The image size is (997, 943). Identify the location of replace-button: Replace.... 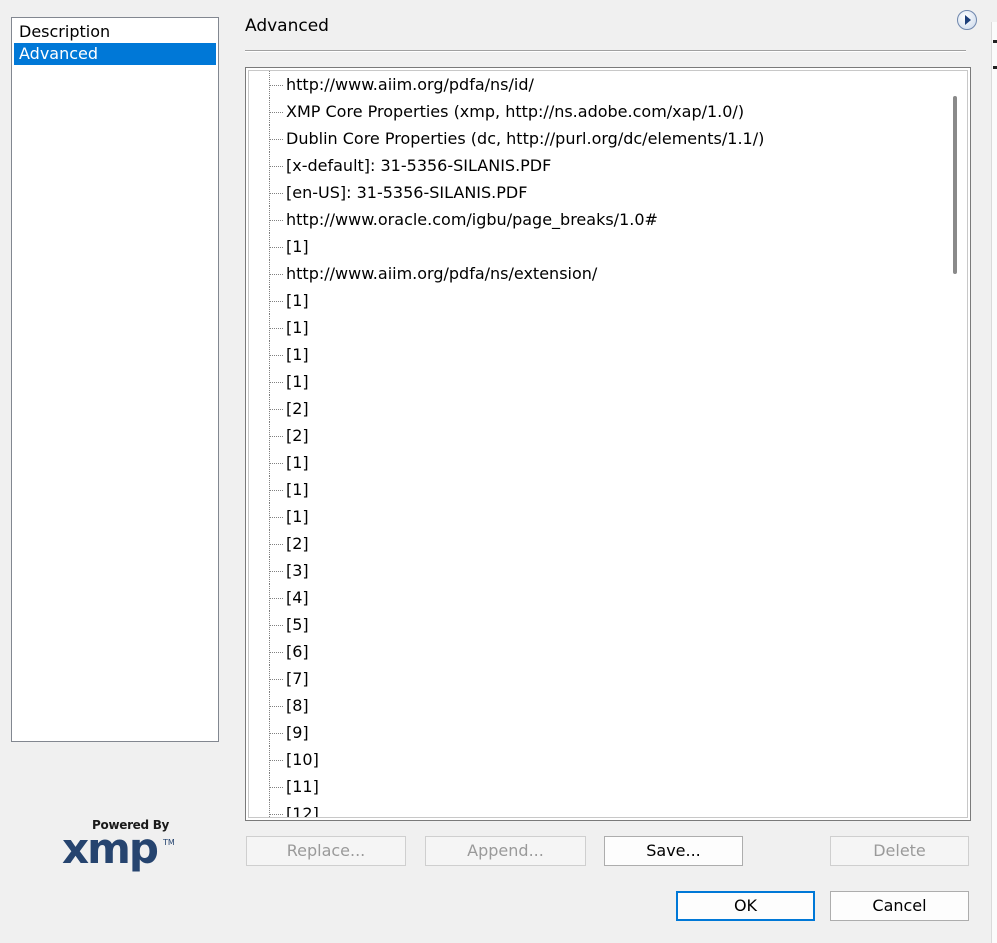
(326, 851).